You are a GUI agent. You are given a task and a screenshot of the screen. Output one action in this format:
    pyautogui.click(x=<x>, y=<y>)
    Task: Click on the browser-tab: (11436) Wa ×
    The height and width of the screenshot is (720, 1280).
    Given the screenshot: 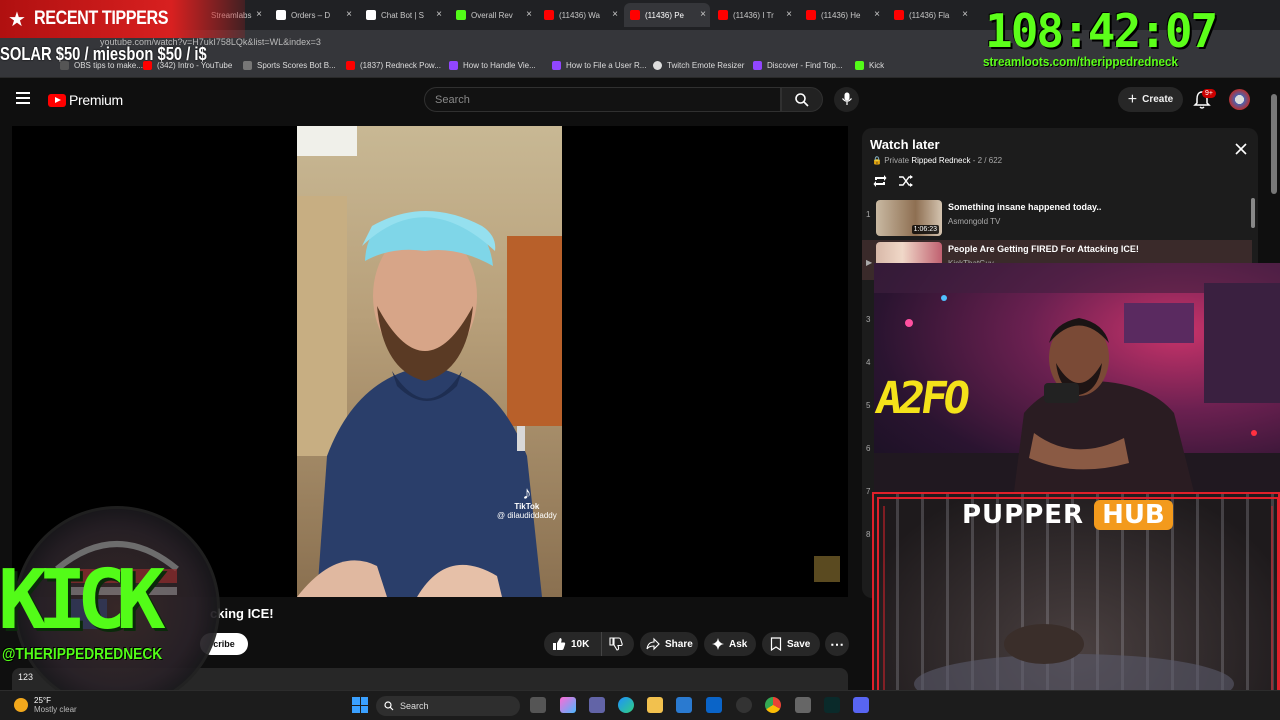 What is the action you would take?
    pyautogui.click(x=580, y=15)
    